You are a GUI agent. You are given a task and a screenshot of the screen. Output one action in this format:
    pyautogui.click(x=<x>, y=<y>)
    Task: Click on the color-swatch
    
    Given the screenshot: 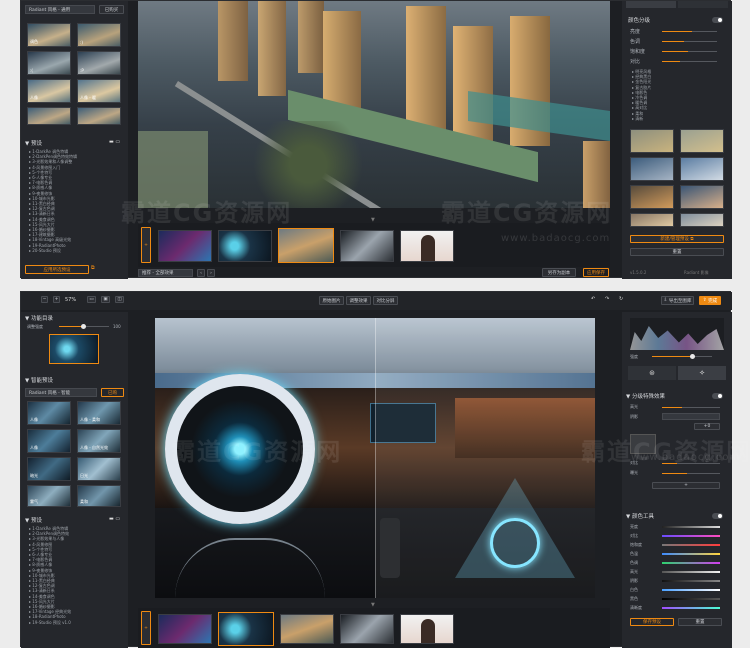 What is the action you would take?
    pyautogui.click(x=643, y=444)
    